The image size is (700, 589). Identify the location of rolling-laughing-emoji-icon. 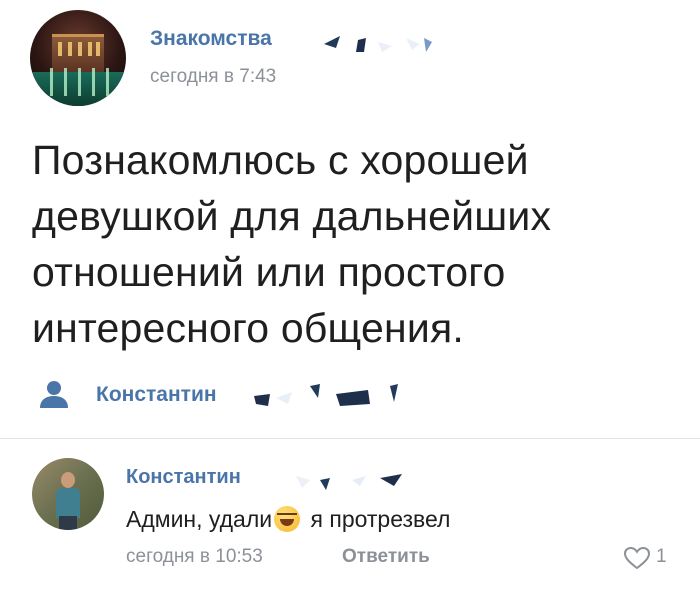
(287, 519).